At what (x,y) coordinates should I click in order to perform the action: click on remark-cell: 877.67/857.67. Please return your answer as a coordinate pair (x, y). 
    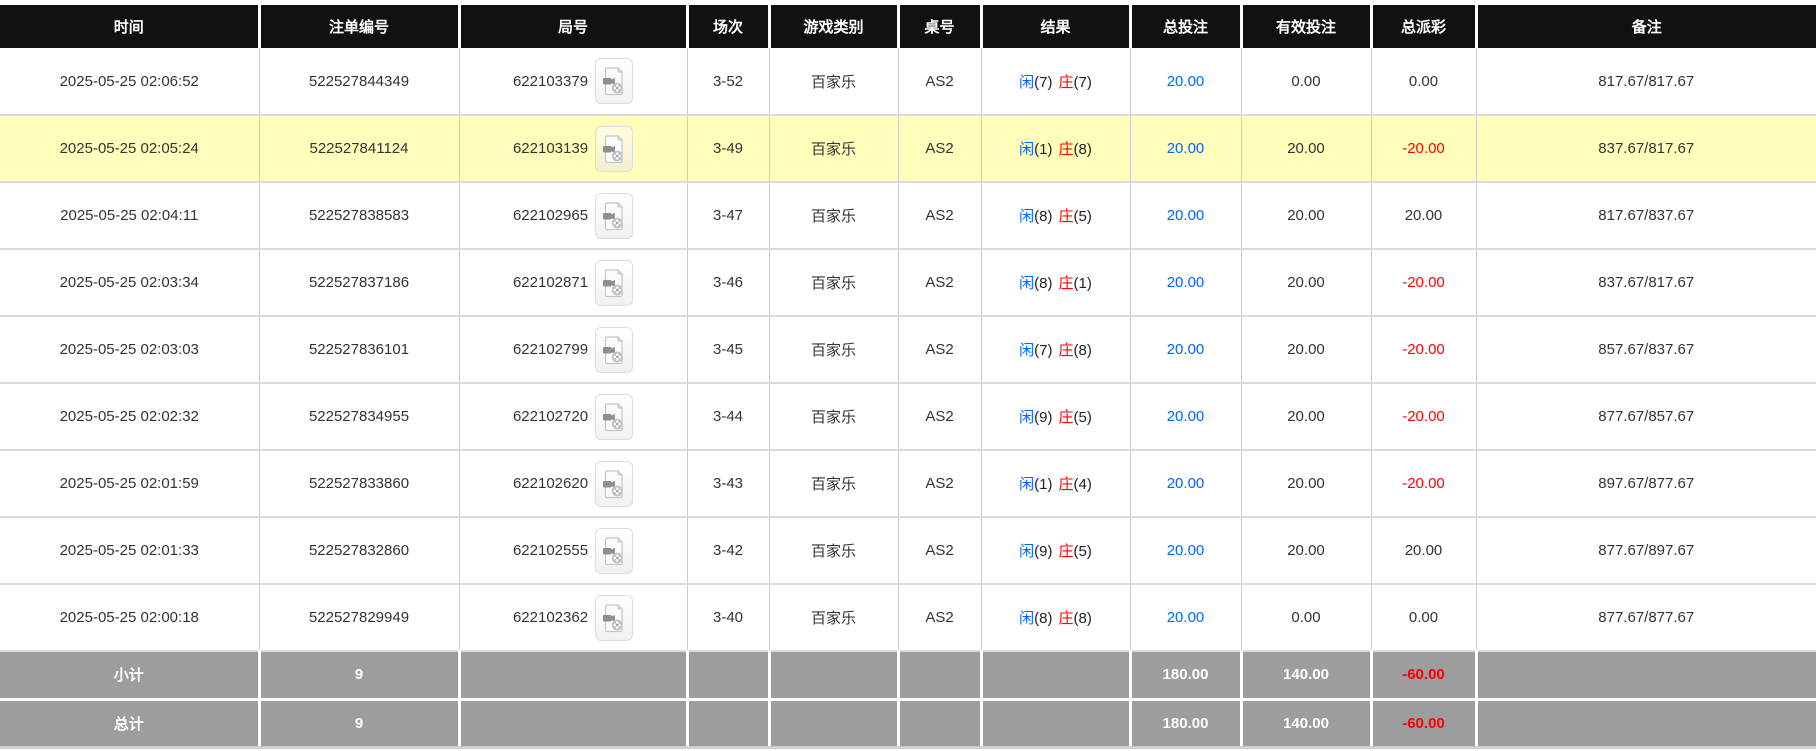
    Looking at the image, I should click on (1646, 416).